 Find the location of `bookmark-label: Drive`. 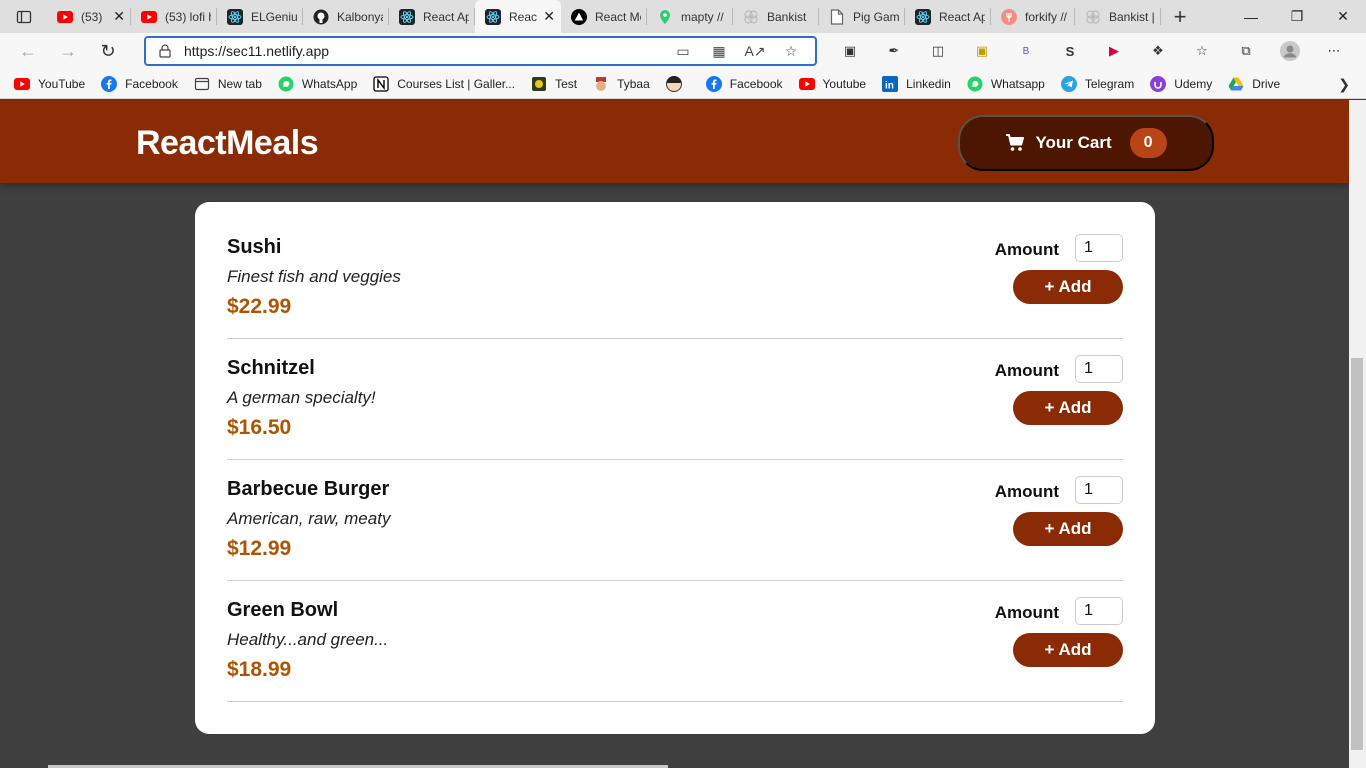

bookmark-label: Drive is located at coordinates (1266, 83).